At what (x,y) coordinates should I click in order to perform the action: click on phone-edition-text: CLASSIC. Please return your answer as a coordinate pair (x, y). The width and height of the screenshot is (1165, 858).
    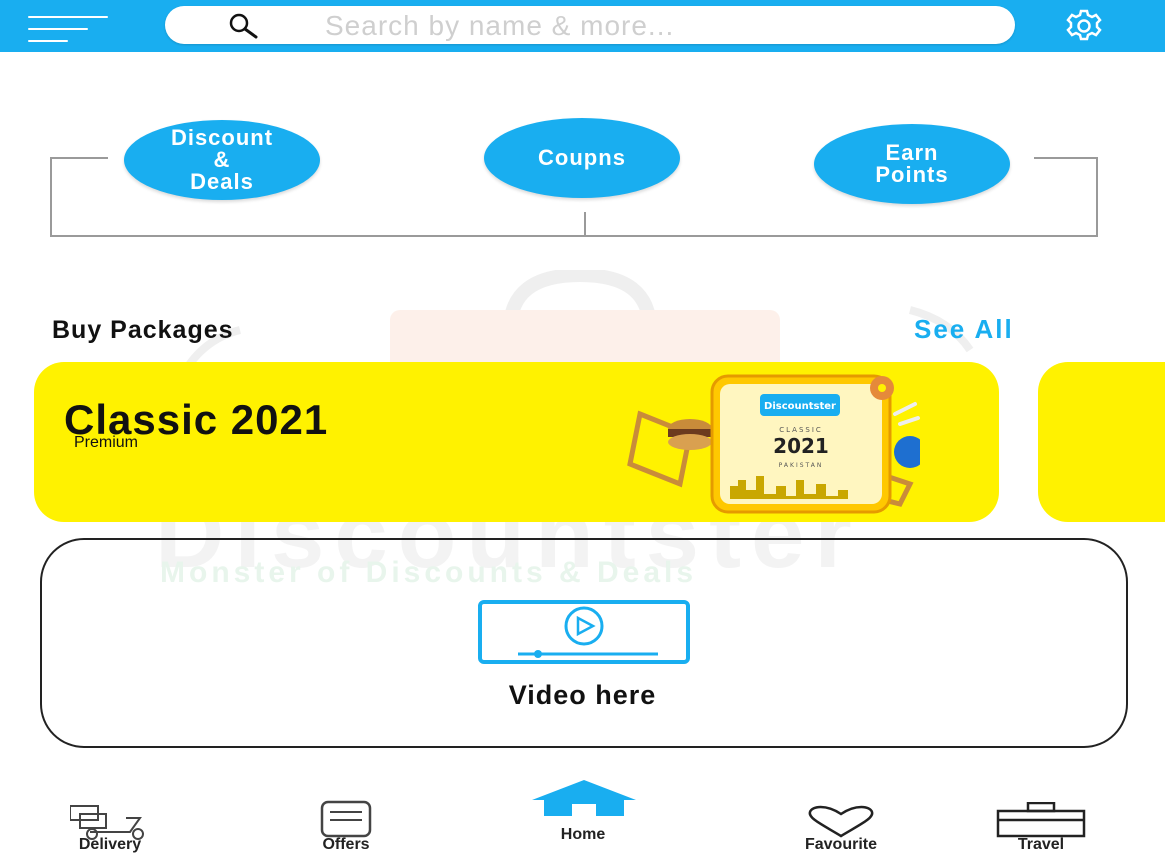
    Looking at the image, I should click on (801, 430).